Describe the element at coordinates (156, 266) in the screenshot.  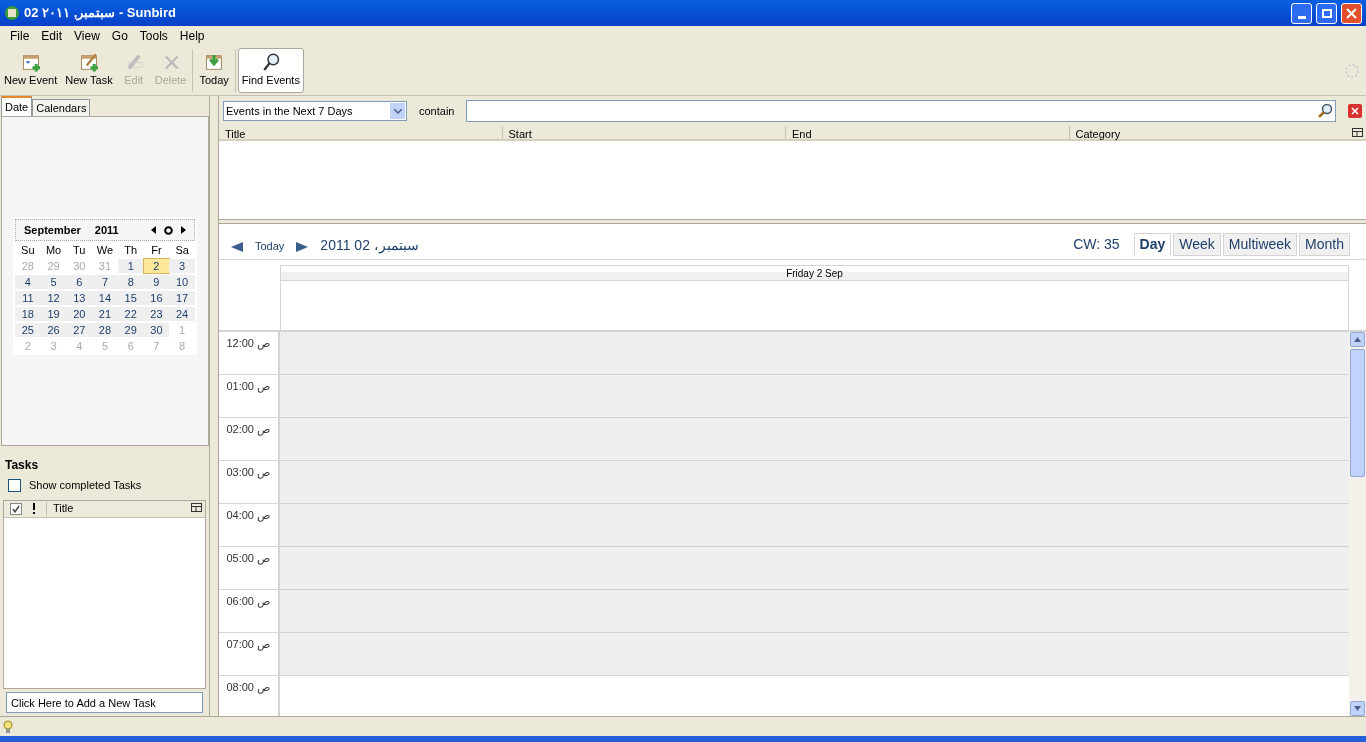
I see `day-cell: 2` at that location.